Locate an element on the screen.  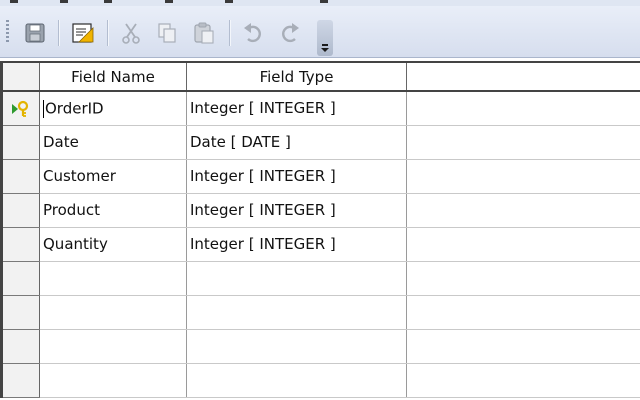
field-name-cell: OrderID is located at coordinates (113, 108).